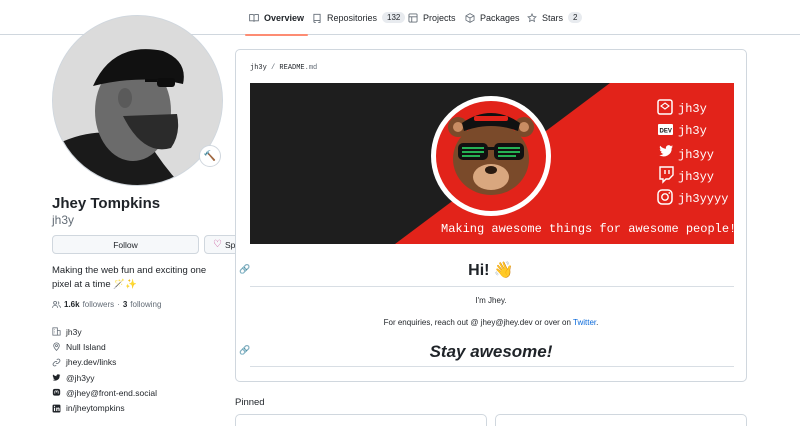  What do you see at coordinates (532, 17) in the screenshot?
I see `star-icon` at bounding box center [532, 17].